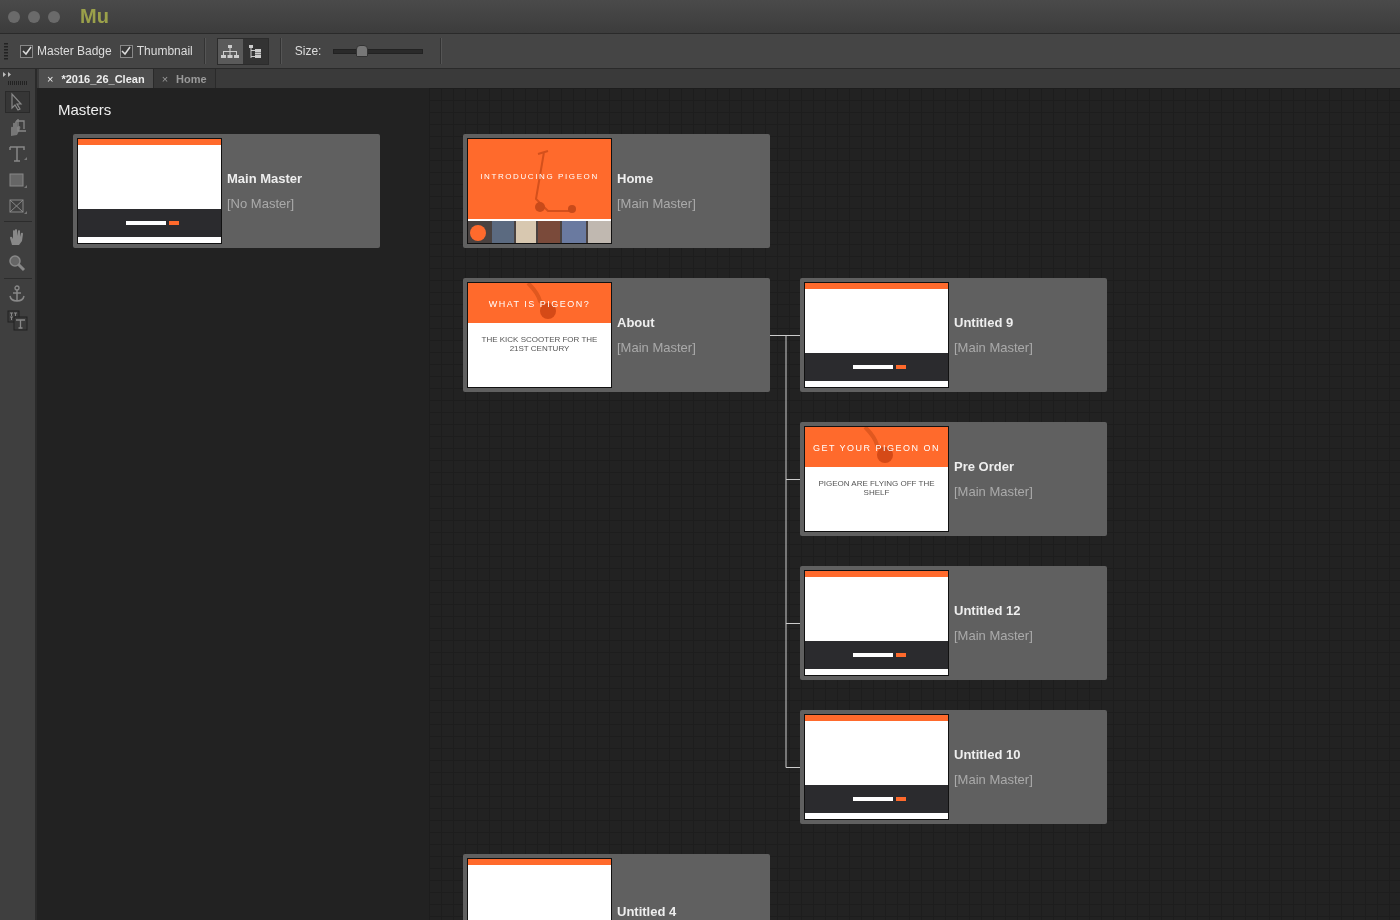 The width and height of the screenshot is (1400, 920). What do you see at coordinates (647, 911) in the screenshot?
I see `page-name: Untitled 4` at bounding box center [647, 911].